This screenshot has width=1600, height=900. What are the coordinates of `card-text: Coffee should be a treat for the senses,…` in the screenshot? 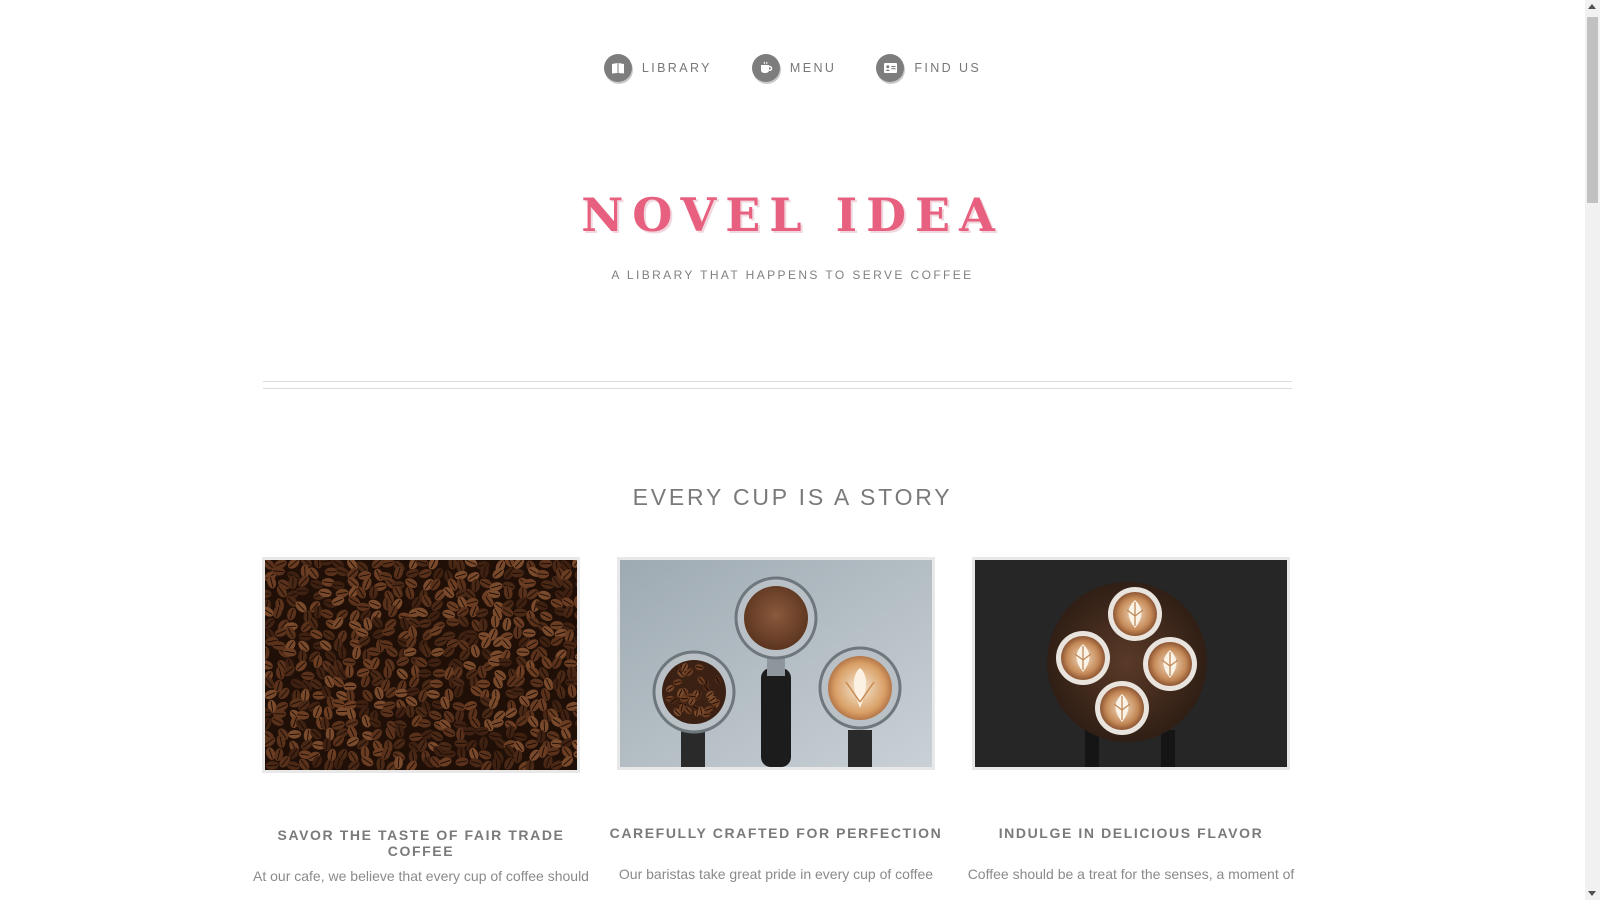 It's located at (1131, 874).